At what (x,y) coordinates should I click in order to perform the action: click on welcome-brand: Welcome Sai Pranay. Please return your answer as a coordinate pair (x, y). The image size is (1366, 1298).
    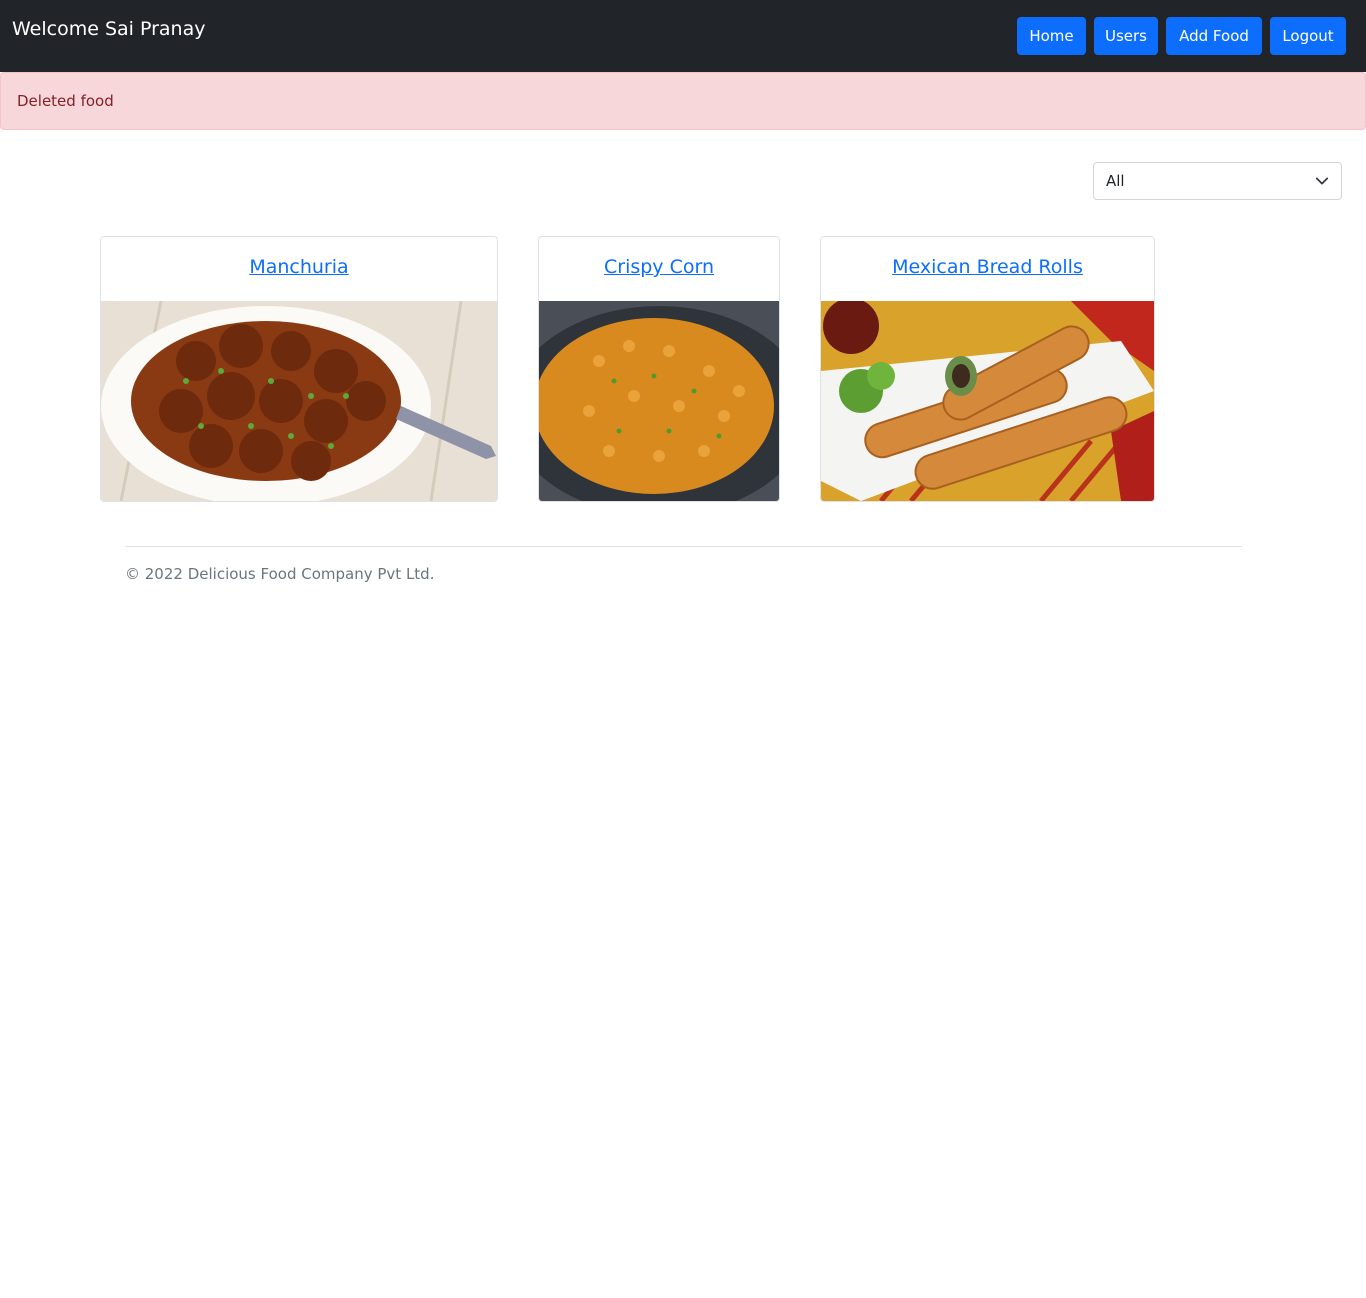
    Looking at the image, I should click on (109, 29).